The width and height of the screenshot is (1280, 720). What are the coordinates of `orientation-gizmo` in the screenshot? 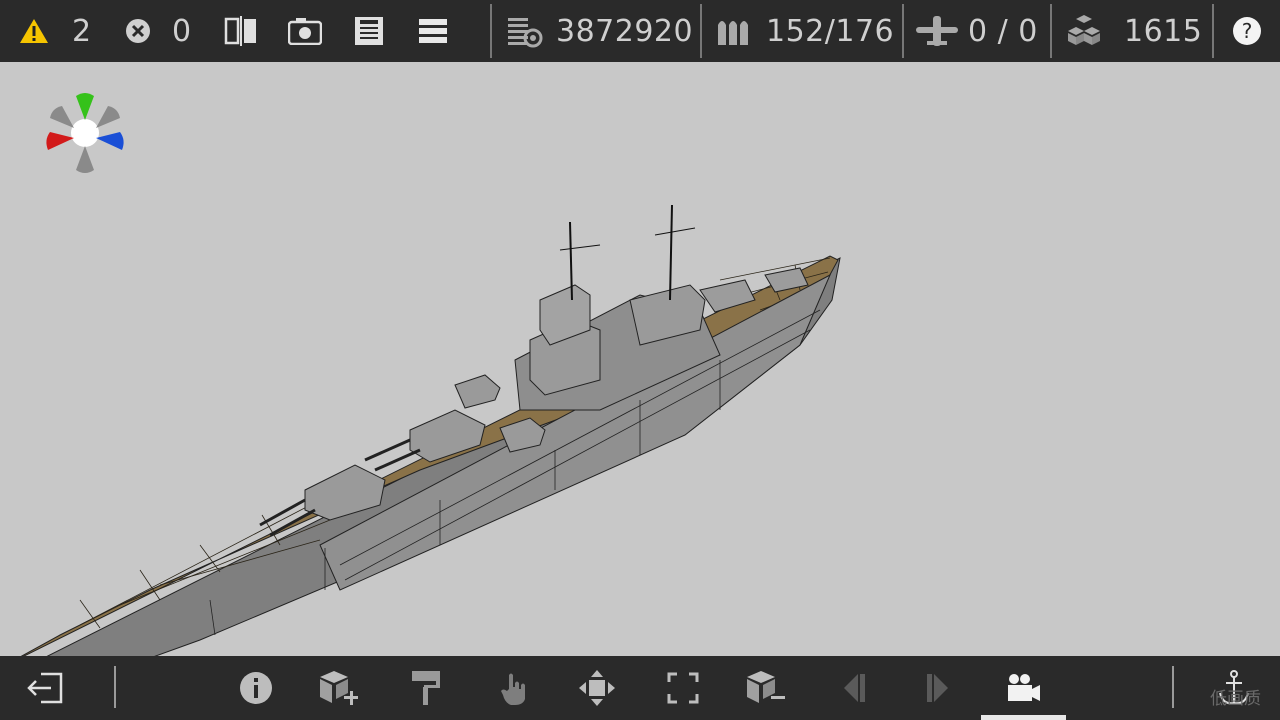 It's located at (85, 133).